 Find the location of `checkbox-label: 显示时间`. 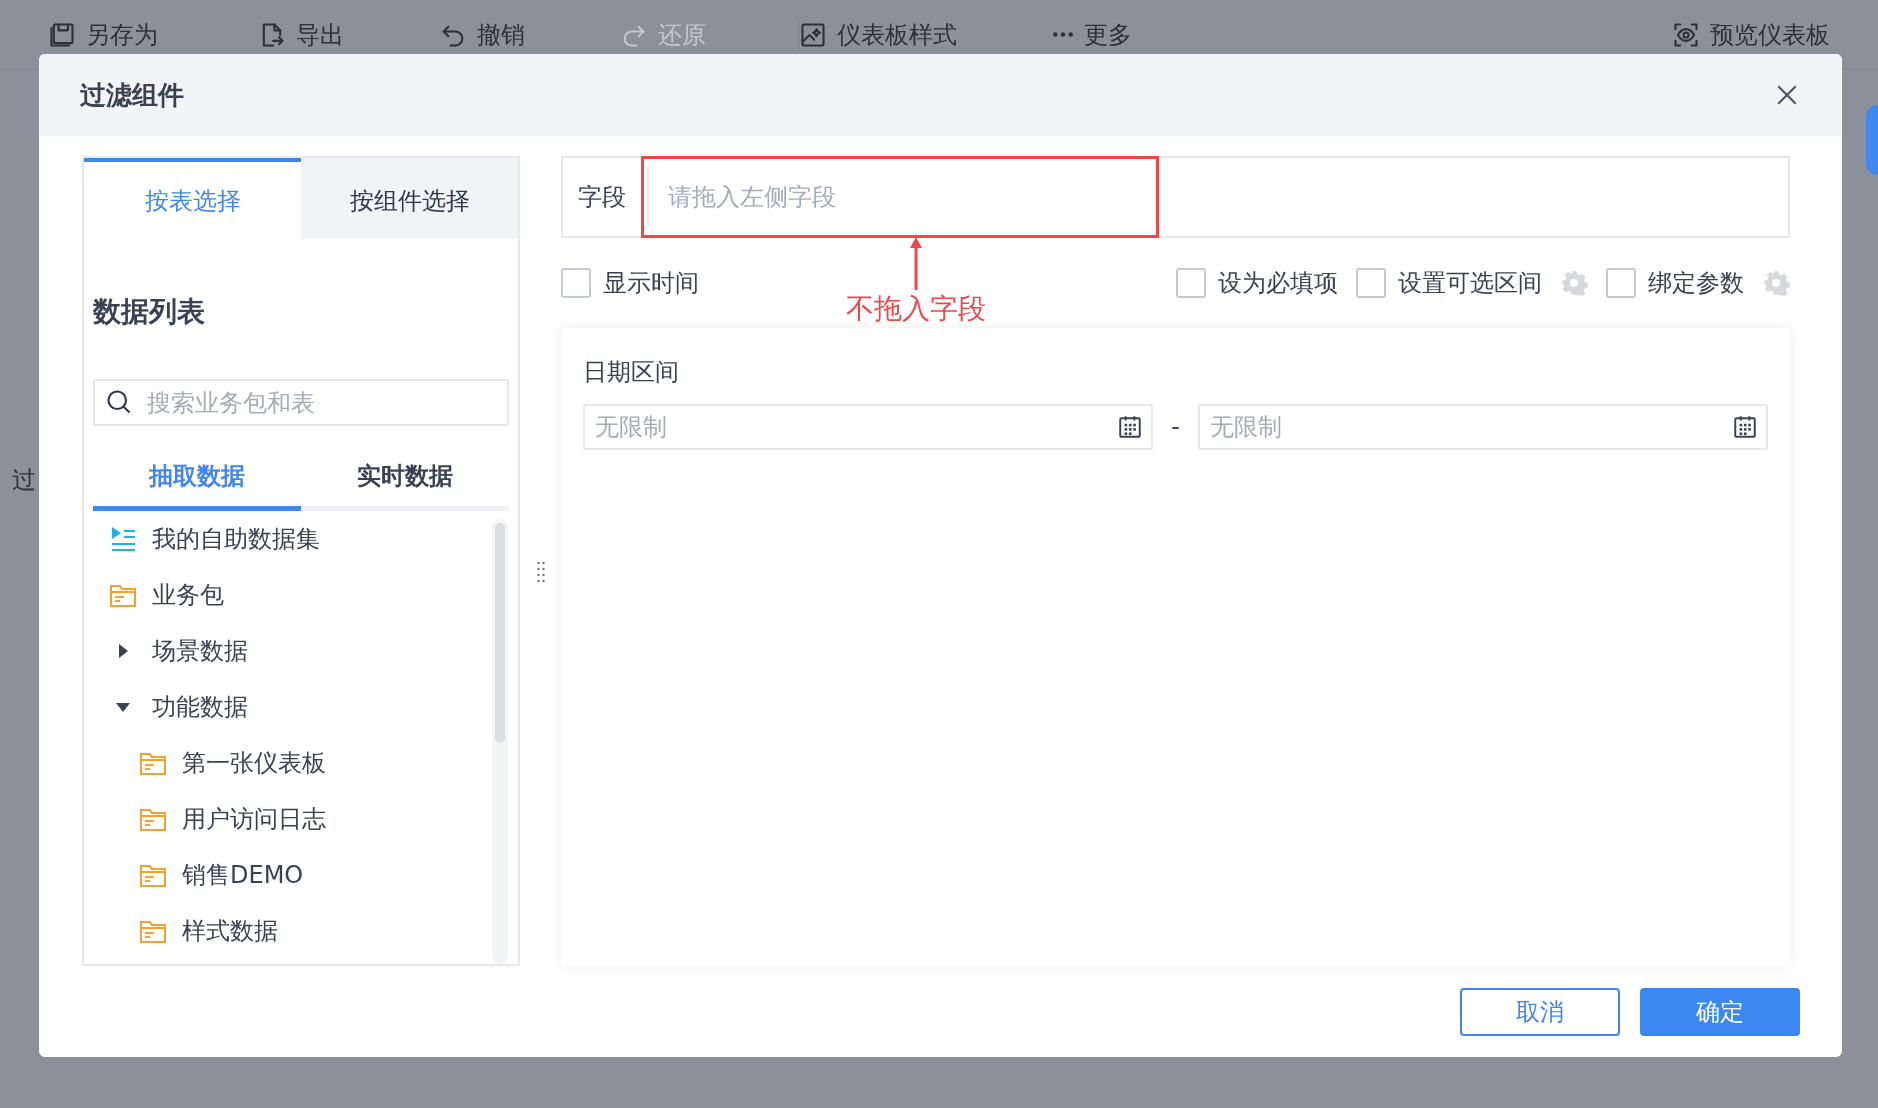

checkbox-label: 显示时间 is located at coordinates (651, 283).